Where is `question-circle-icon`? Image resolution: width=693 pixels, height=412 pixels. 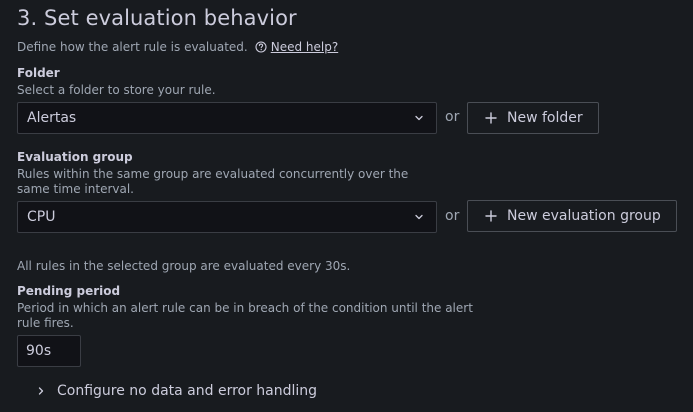 question-circle-icon is located at coordinates (261, 47).